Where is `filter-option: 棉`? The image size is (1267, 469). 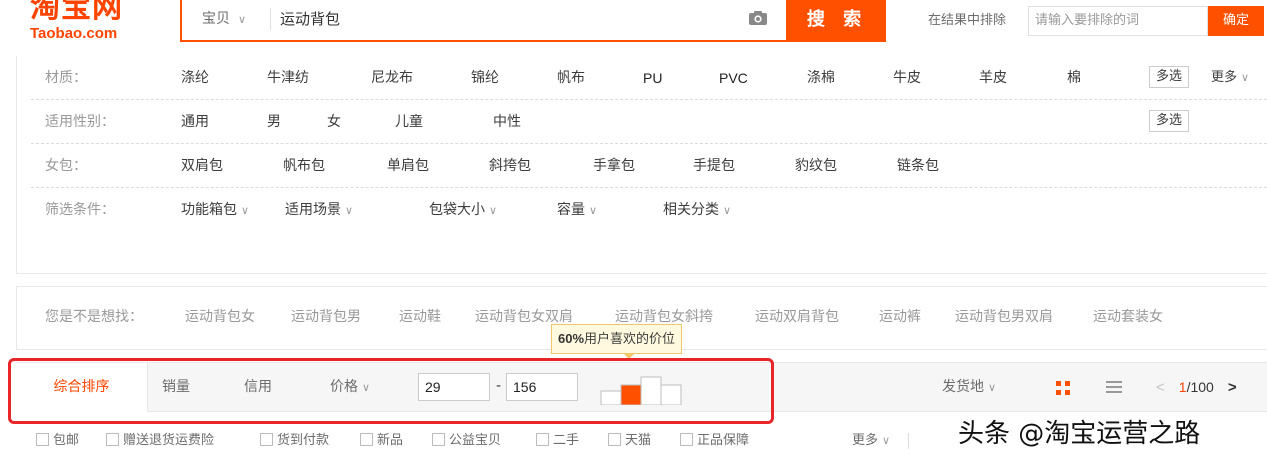
filter-option: 棉 is located at coordinates (1074, 78).